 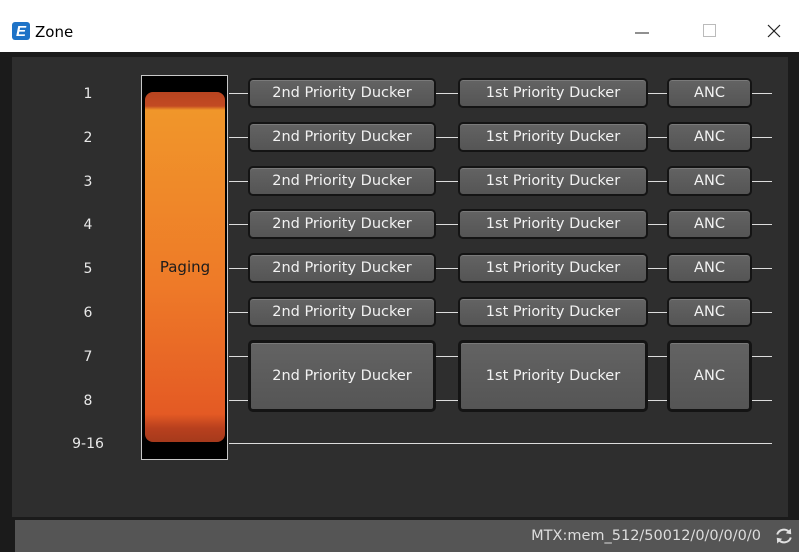 I want to click on status-bar: MTX:mem_512/50012/0/0/0/0/0, so click(x=407, y=536).